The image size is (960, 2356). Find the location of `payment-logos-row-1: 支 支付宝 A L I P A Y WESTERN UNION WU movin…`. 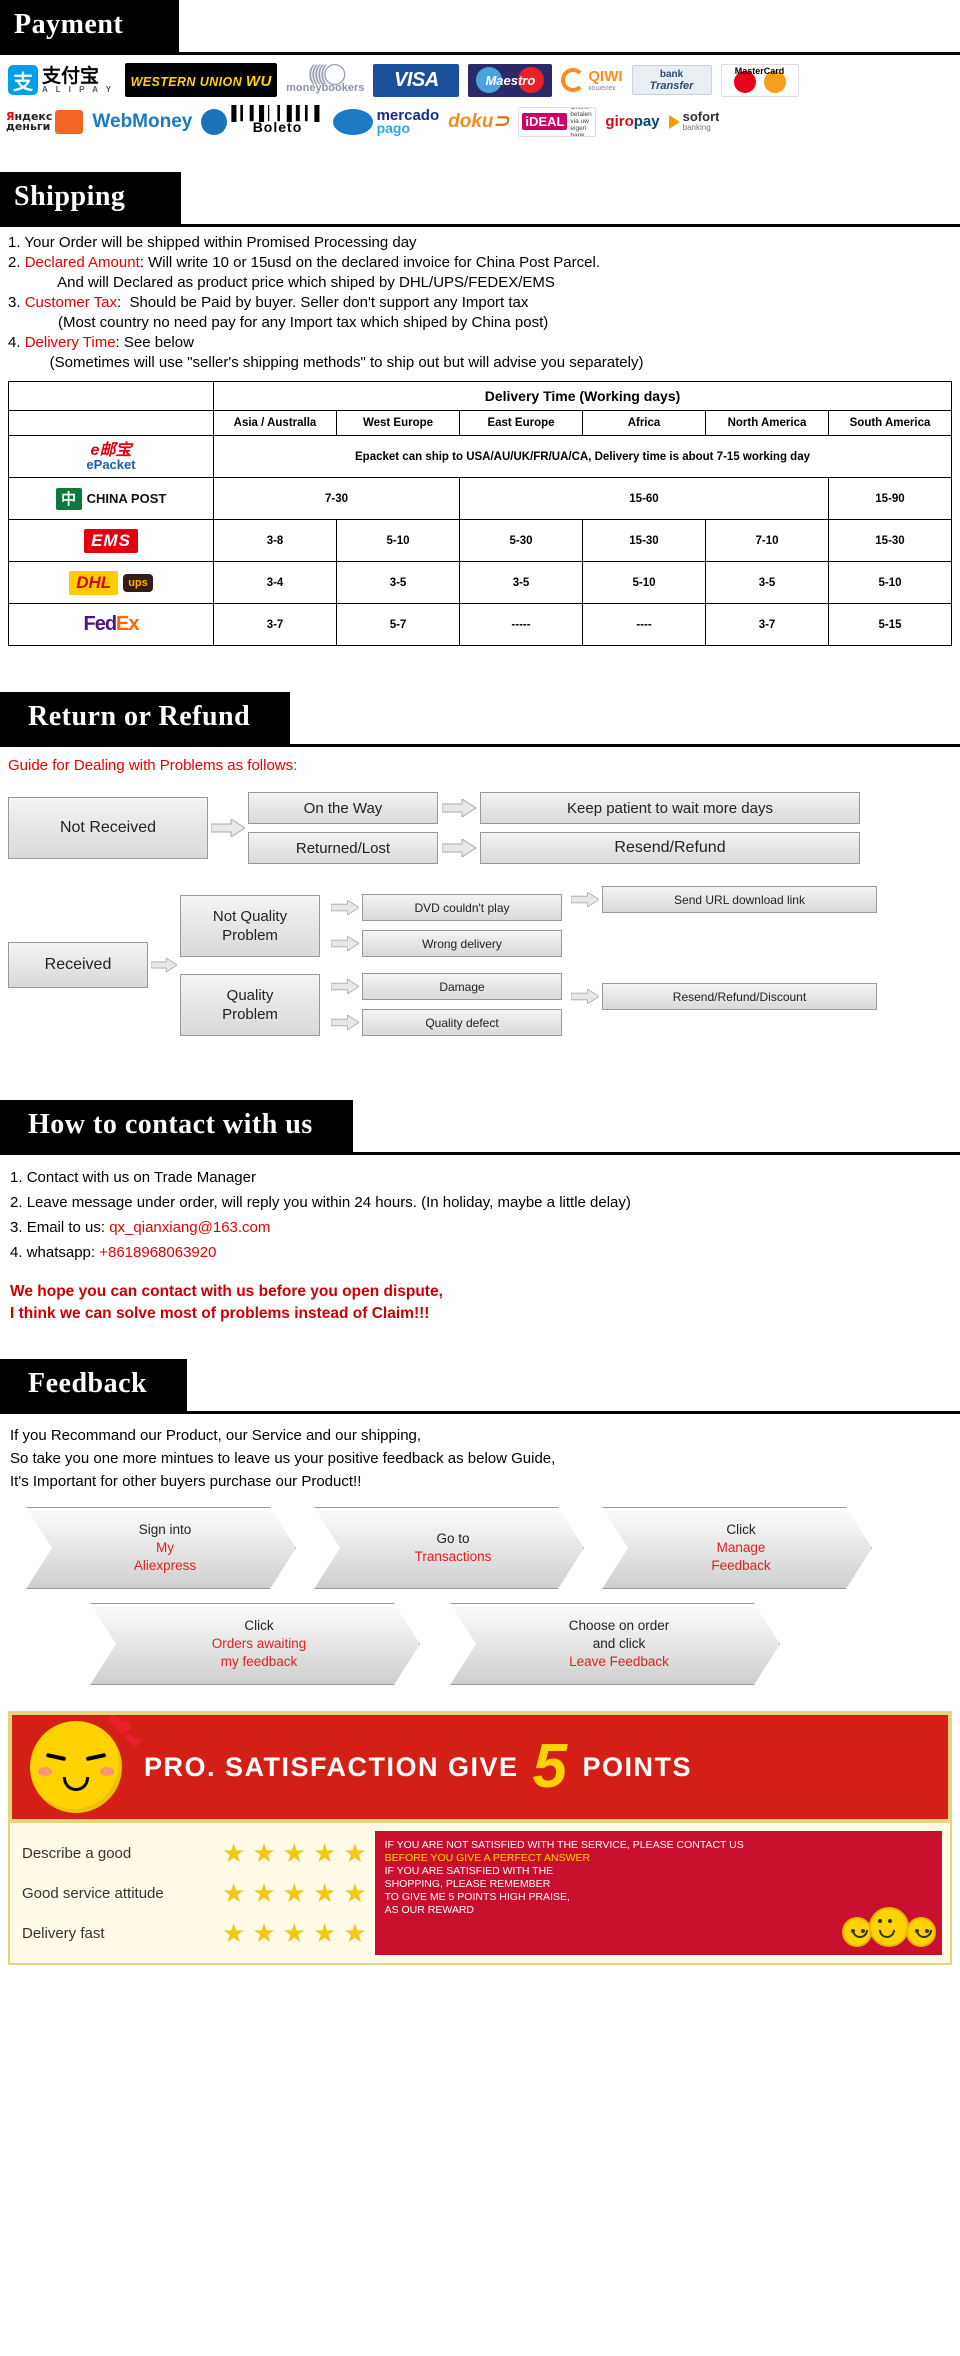

payment-logos-row-1: 支 支付宝 A L I P A Y WESTERN UNION WU movin… is located at coordinates (480, 76).